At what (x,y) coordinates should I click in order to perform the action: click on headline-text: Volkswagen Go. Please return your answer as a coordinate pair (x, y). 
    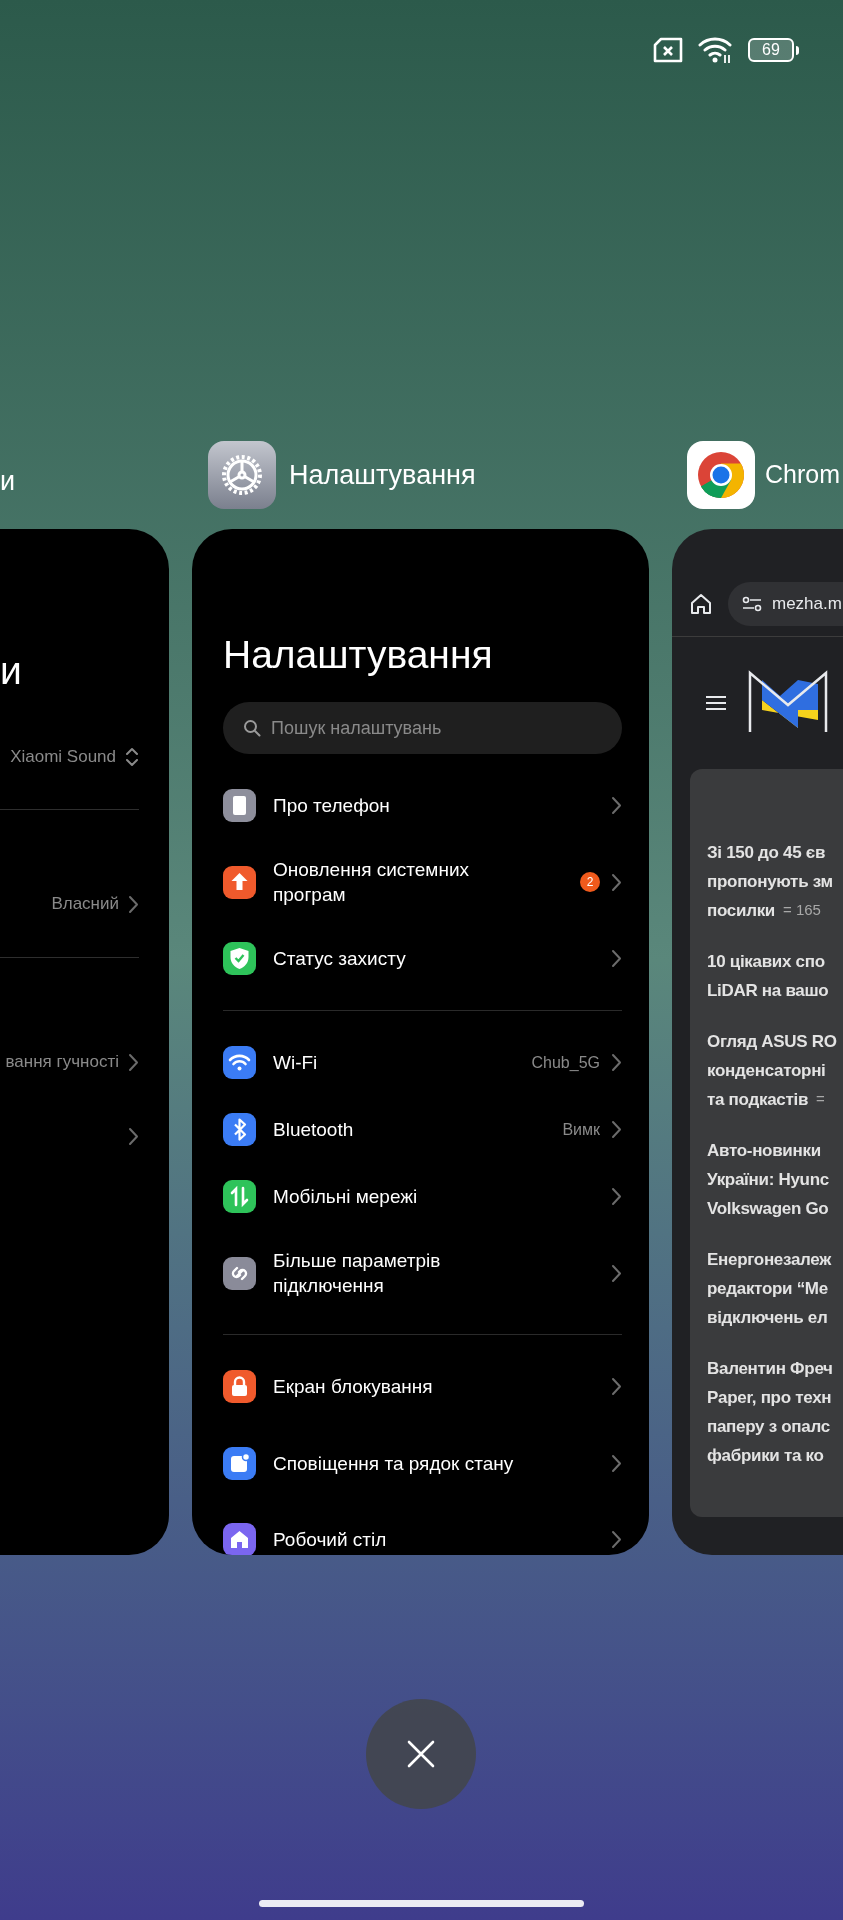
    Looking at the image, I should click on (768, 1208).